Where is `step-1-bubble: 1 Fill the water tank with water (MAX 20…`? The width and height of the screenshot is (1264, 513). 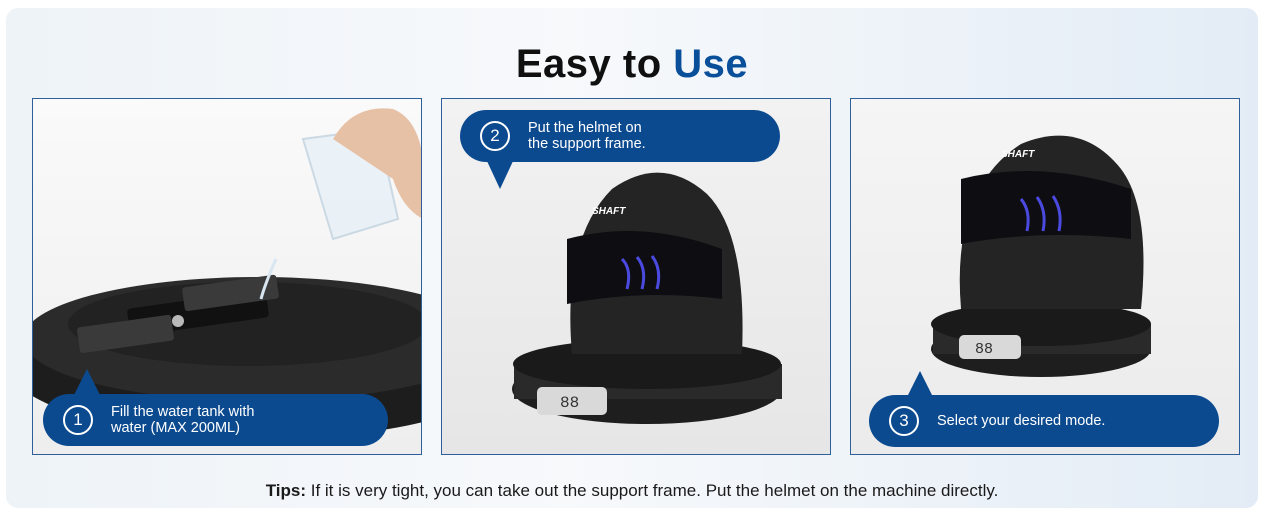
step-1-bubble: 1 Fill the water tank with water (MAX 20… is located at coordinates (215, 420).